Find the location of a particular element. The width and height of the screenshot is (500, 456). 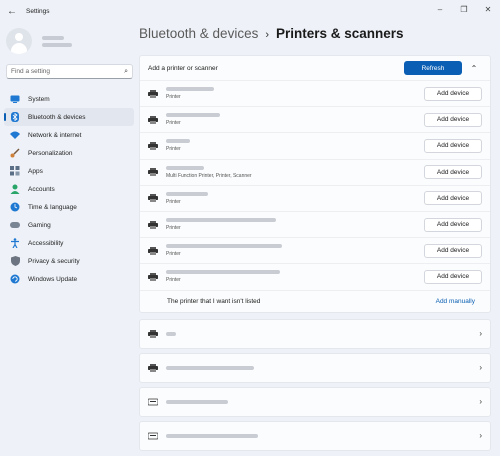

add-manually-link: Add manually is located at coordinates (455, 301).